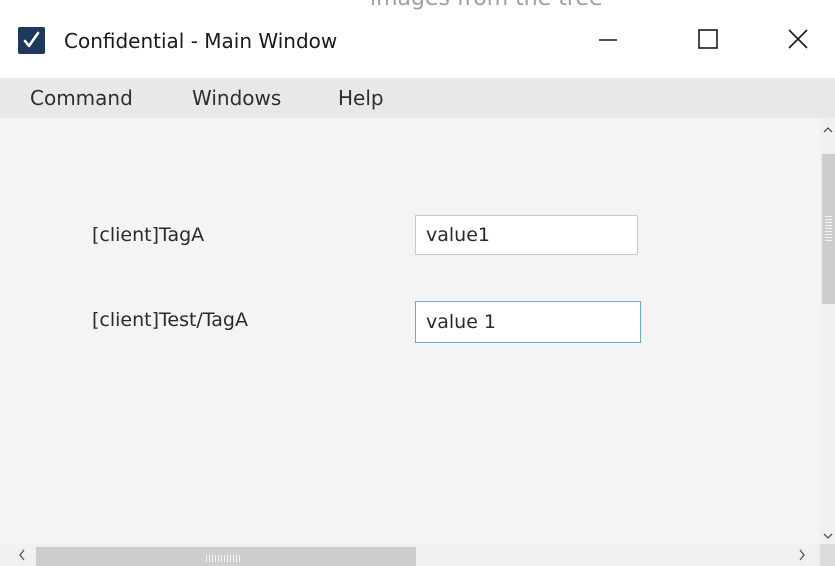 This screenshot has width=835, height=566. Describe the element at coordinates (417, 39) in the screenshot. I see `title-bar: Confidential - Main Window` at that location.